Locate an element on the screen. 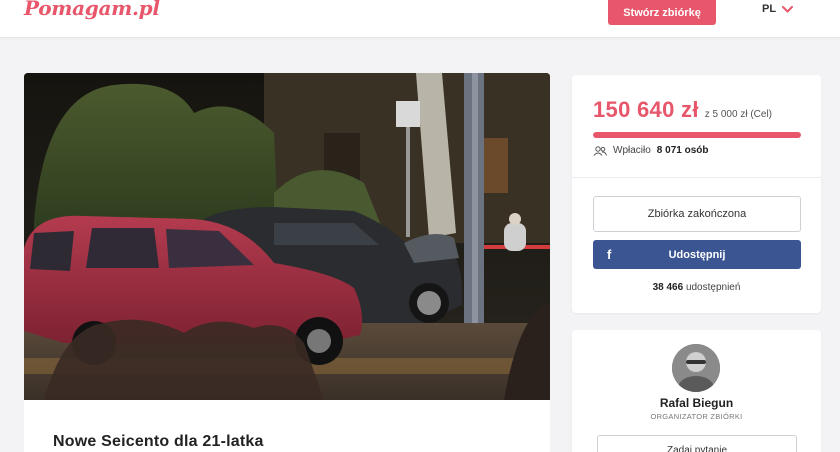  divider is located at coordinates (696, 177).